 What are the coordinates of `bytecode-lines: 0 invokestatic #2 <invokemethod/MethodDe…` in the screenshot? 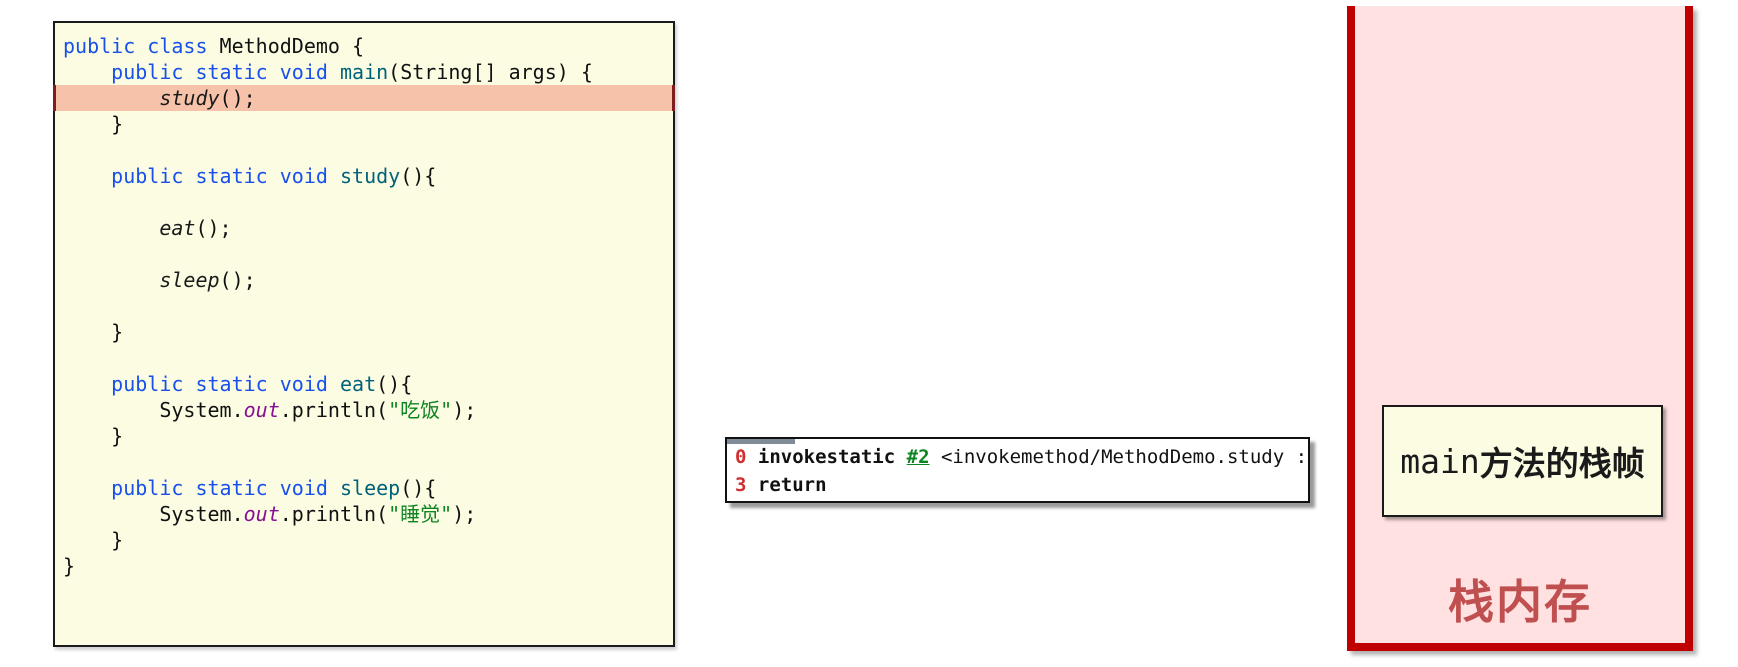 It's located at (1021, 471).